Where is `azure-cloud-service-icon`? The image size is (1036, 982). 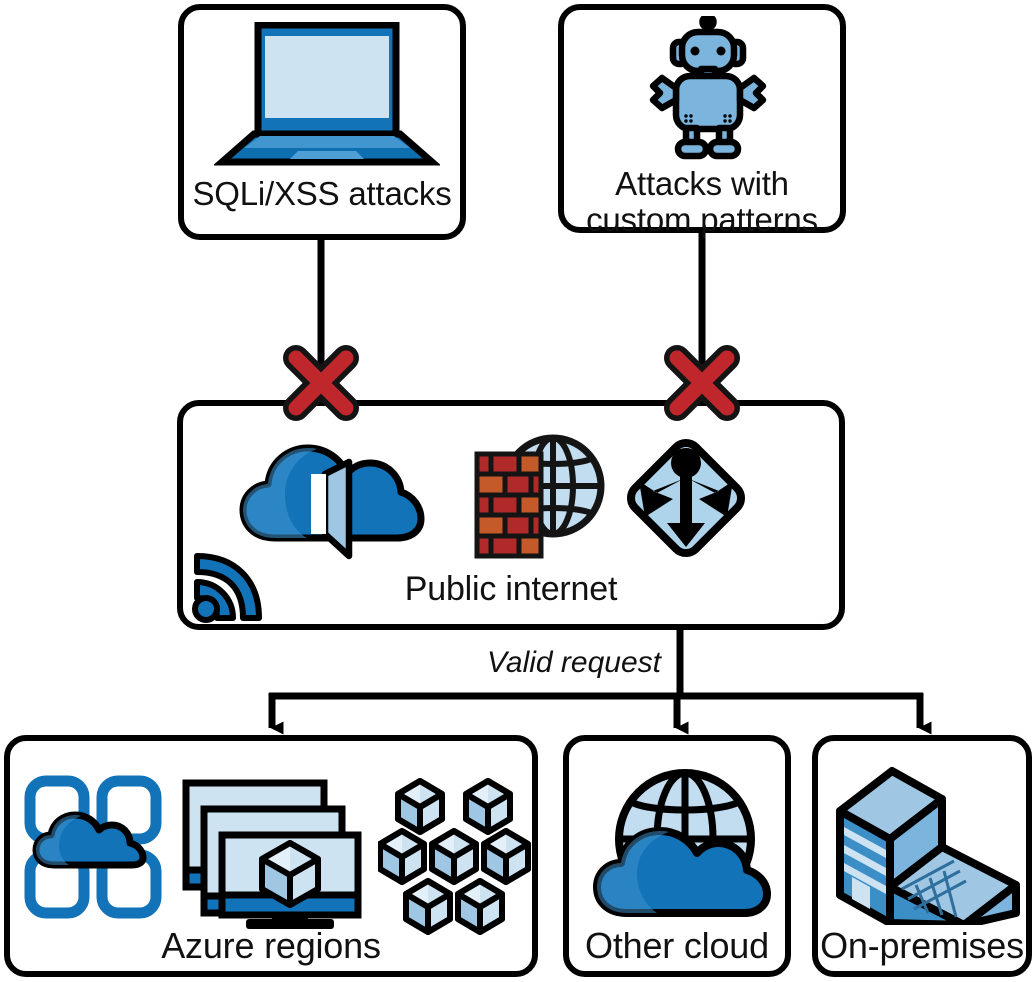
azure-cloud-service-icon is located at coordinates (332, 499).